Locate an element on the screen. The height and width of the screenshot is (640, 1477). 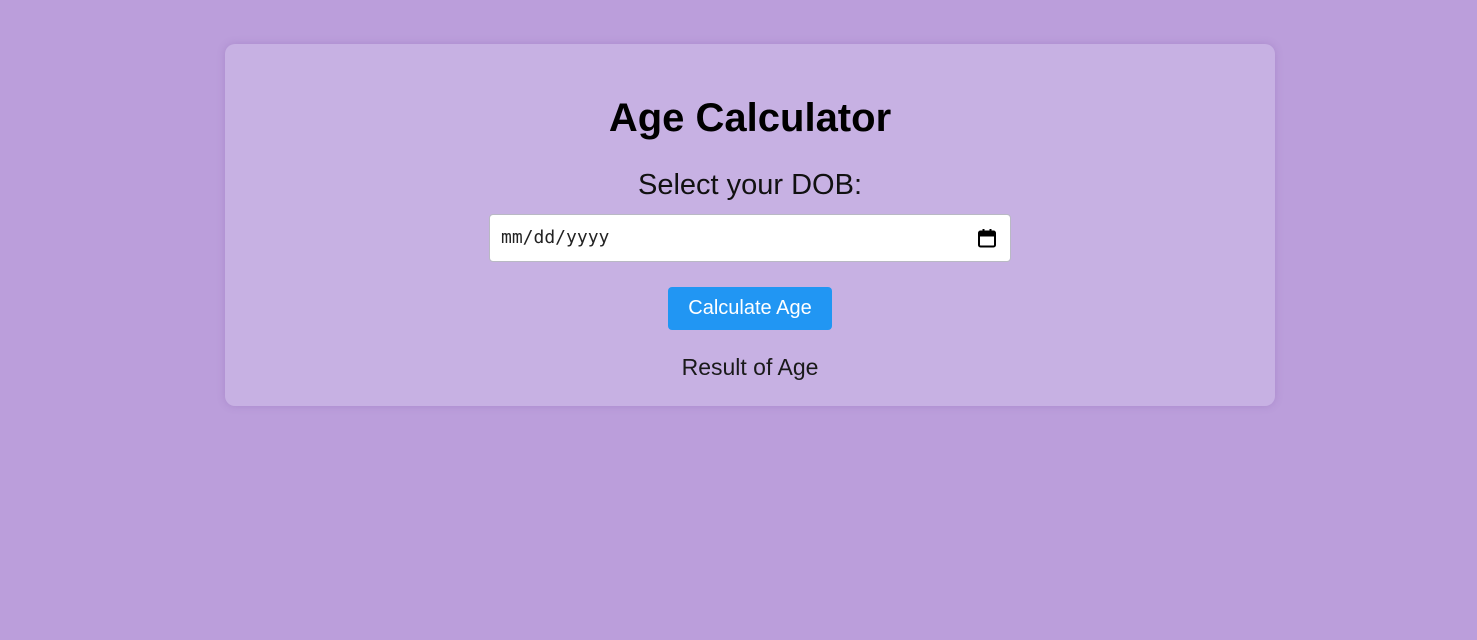
age-result-text: Result of Age is located at coordinates (750, 367).